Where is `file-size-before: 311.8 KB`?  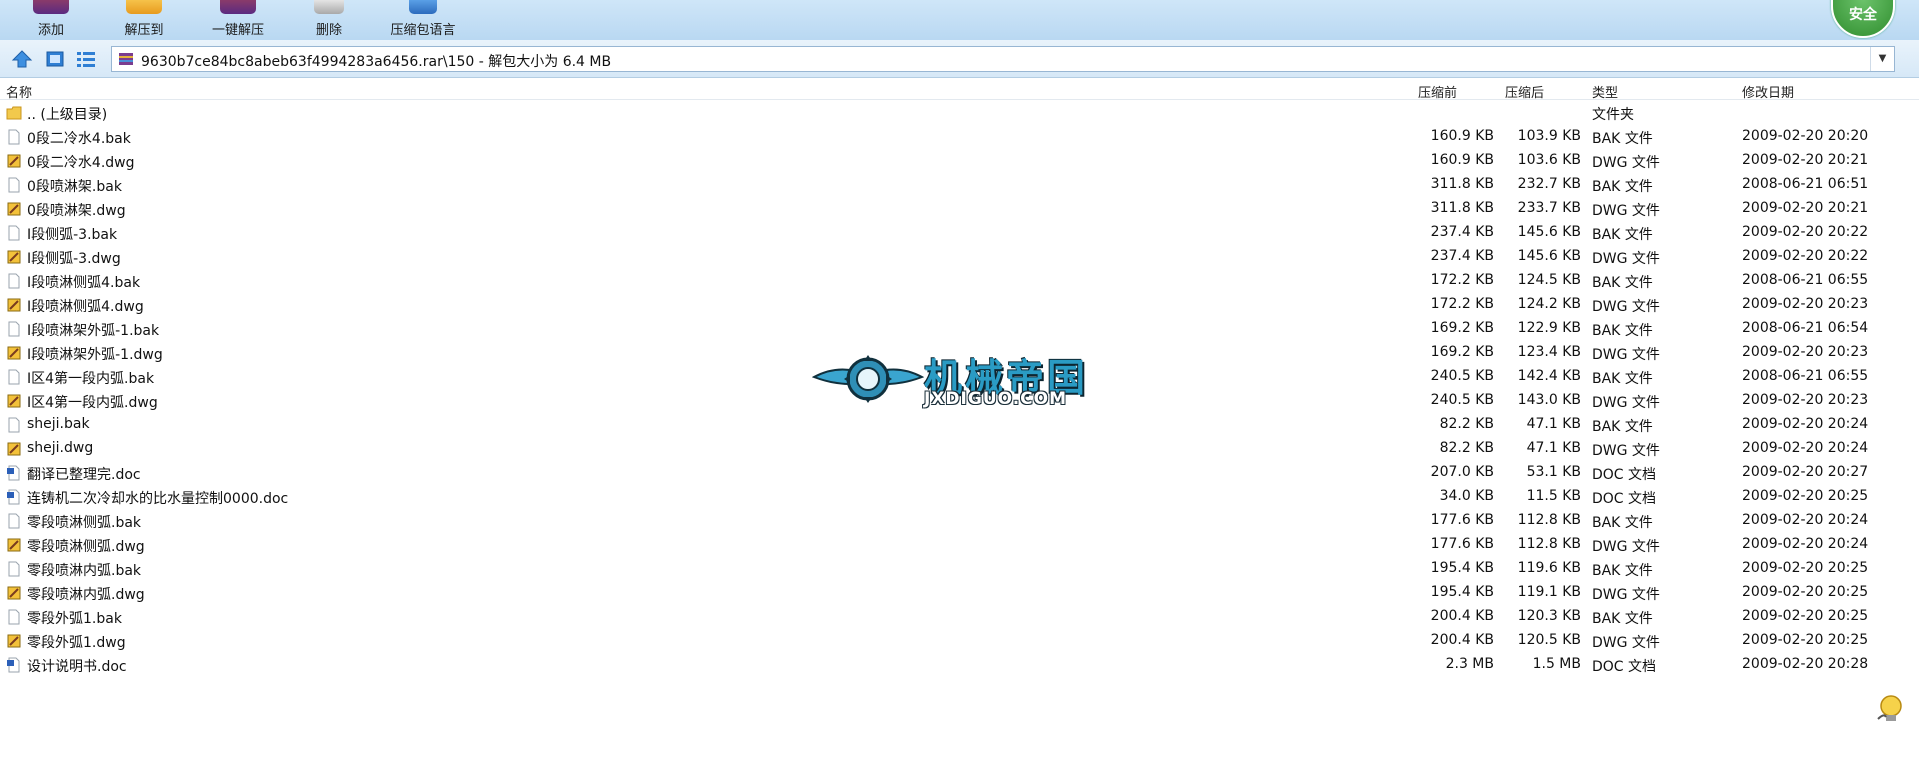
file-size-before: 311.8 KB is located at coordinates (1462, 208).